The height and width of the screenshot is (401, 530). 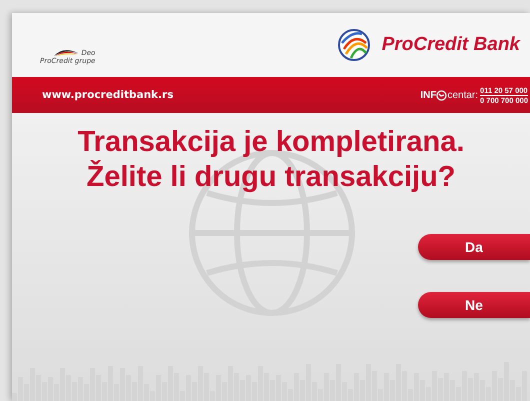 I want to click on globe-logo-icon, so click(x=354, y=45).